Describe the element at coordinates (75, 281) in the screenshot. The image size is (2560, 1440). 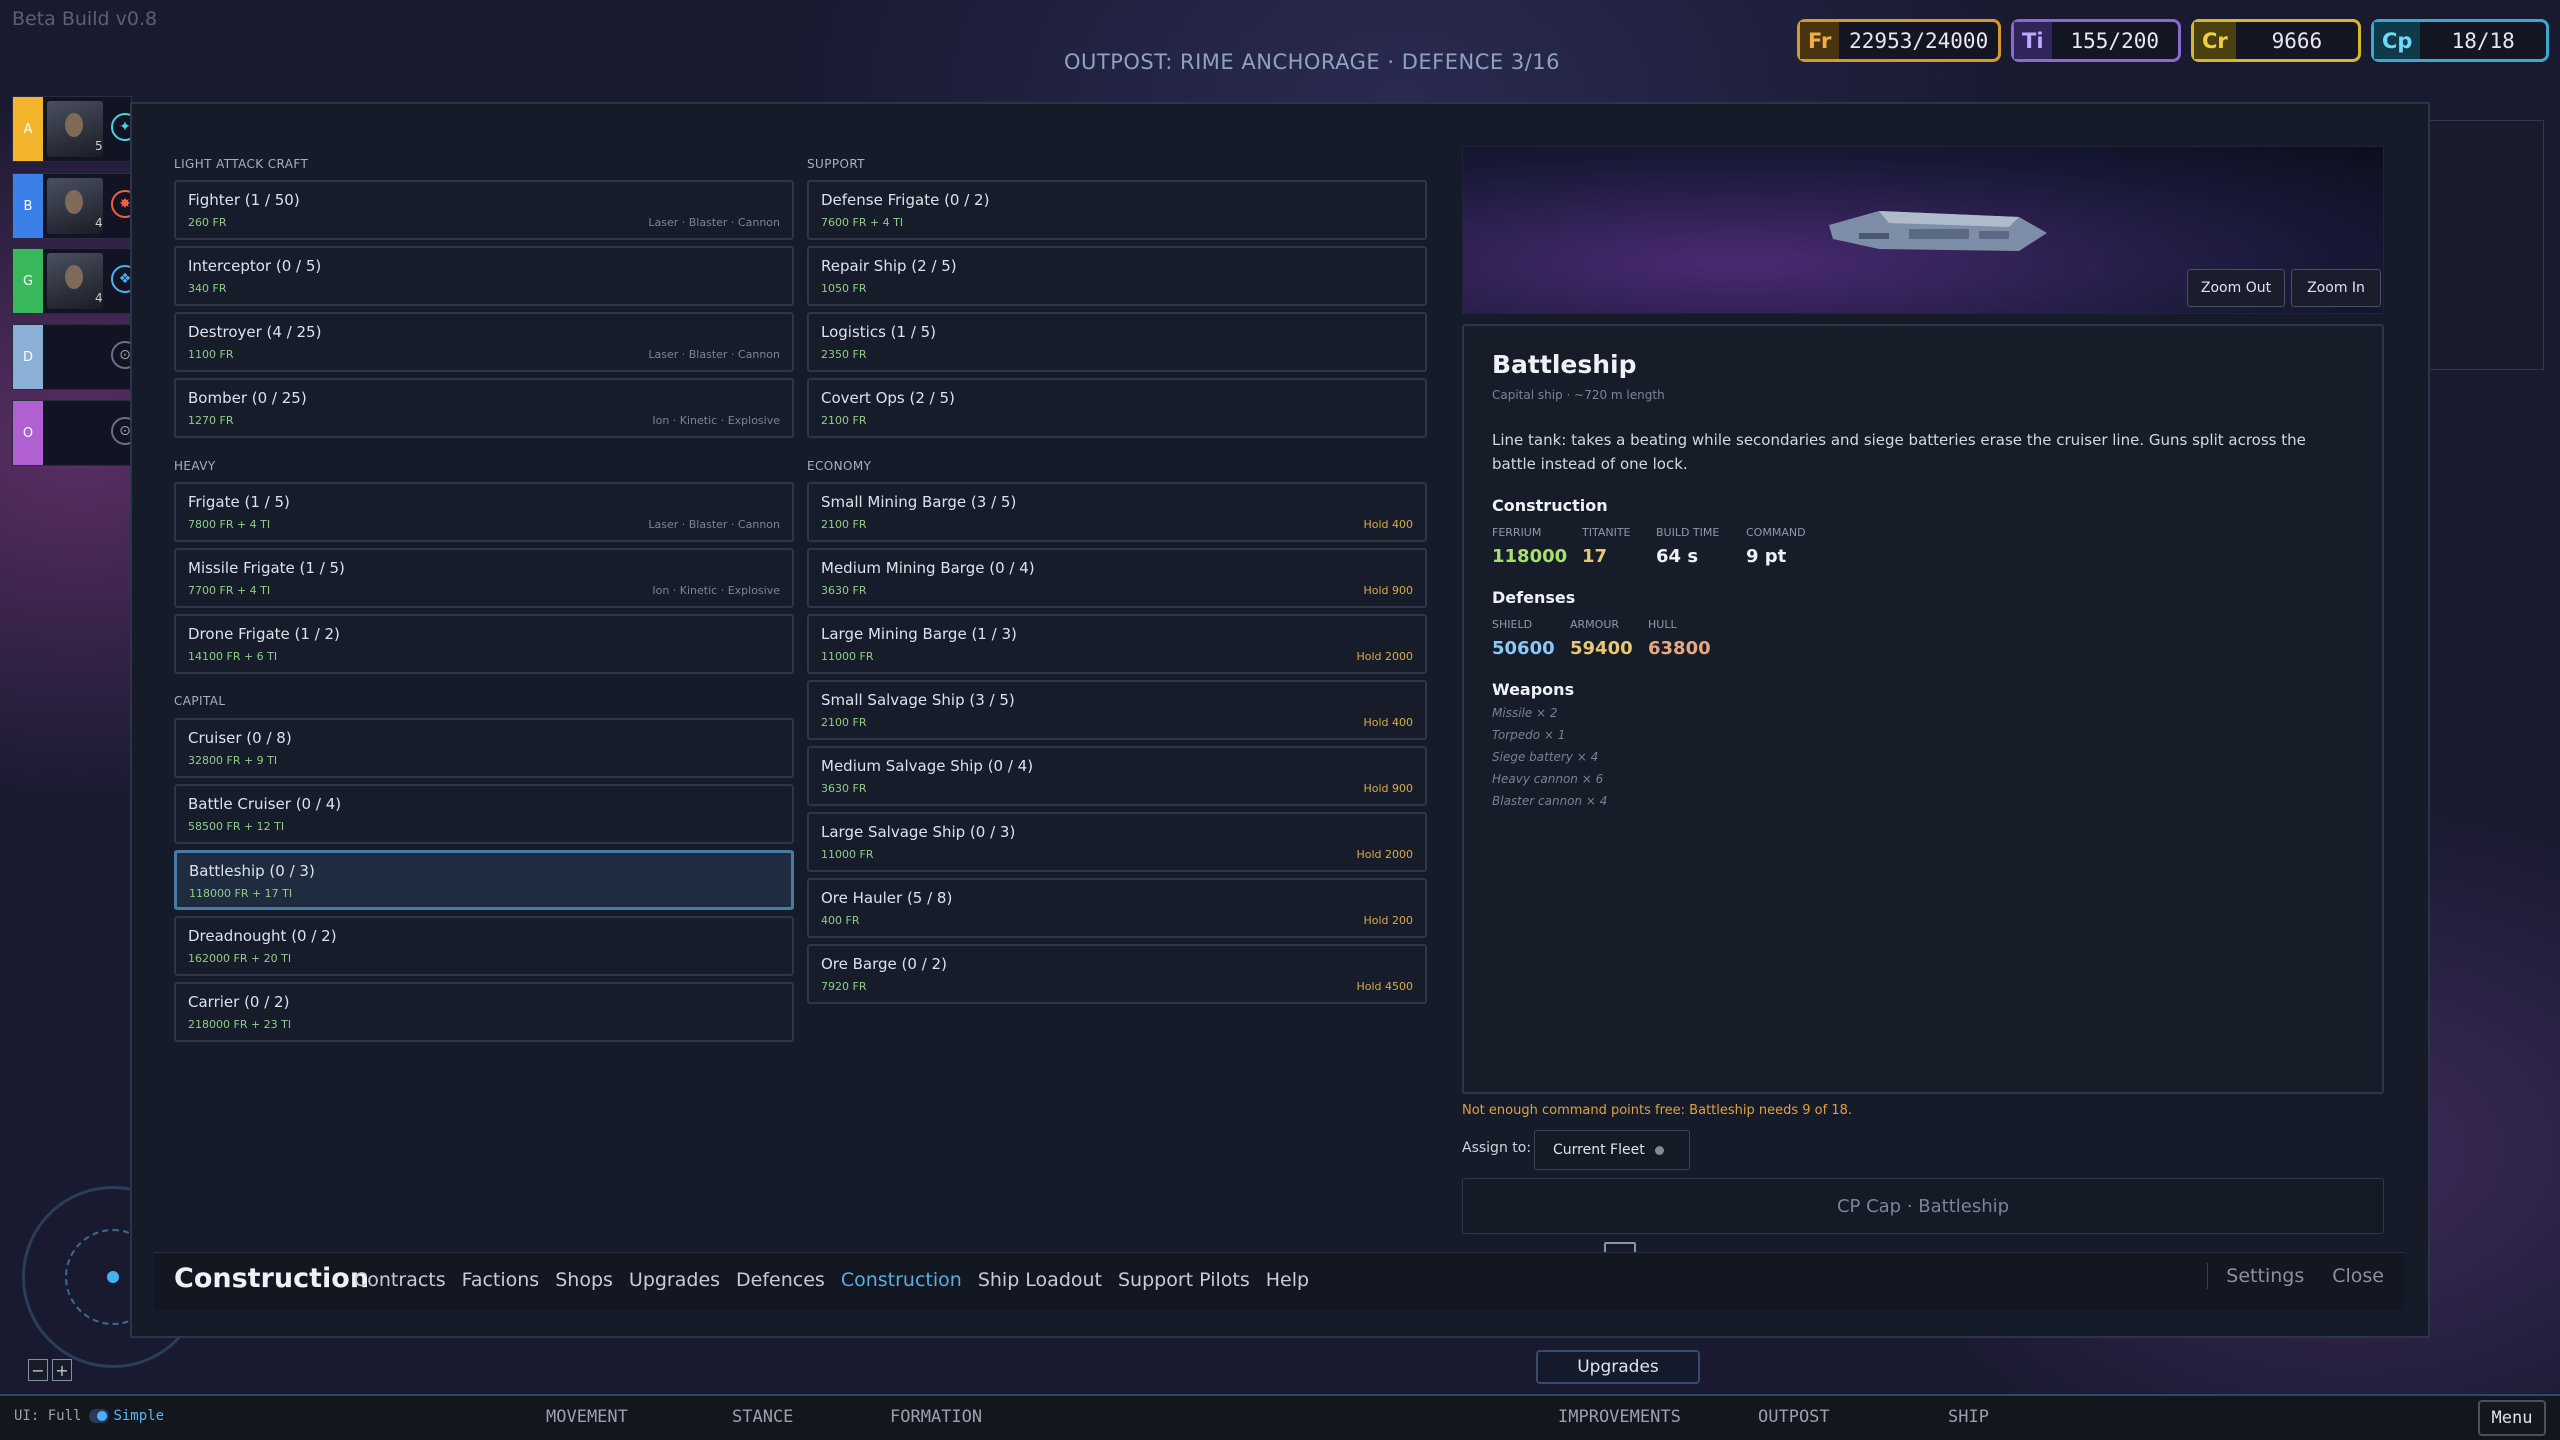
I see `fleet-slot-g: G 4 ❖` at that location.